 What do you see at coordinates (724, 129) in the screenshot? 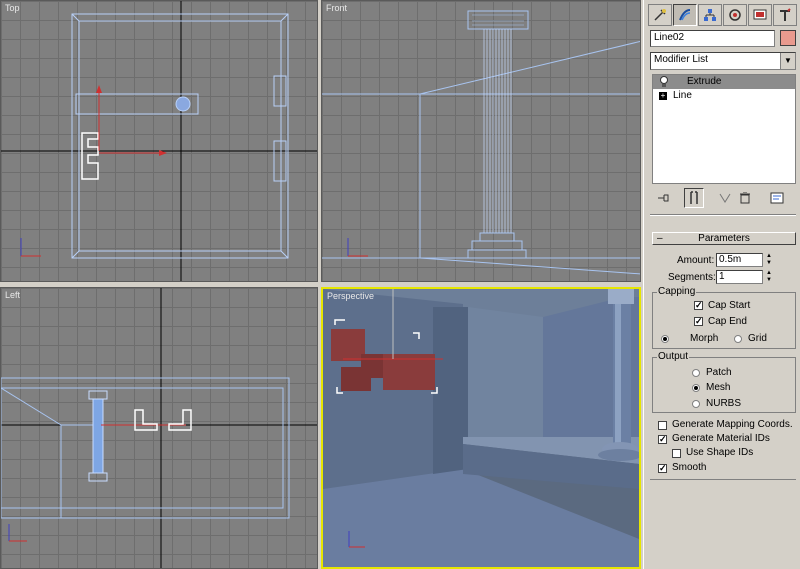
I see `modifier-stack: Extrude + Line` at bounding box center [724, 129].